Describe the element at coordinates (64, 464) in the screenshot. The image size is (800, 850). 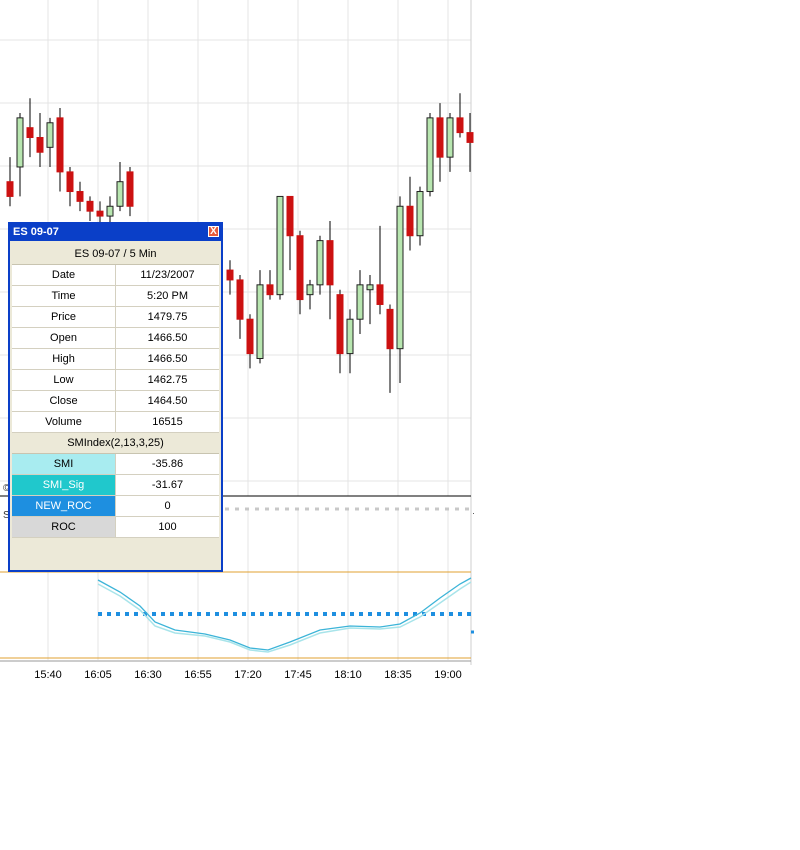
I see `indicator-label: SMI` at that location.